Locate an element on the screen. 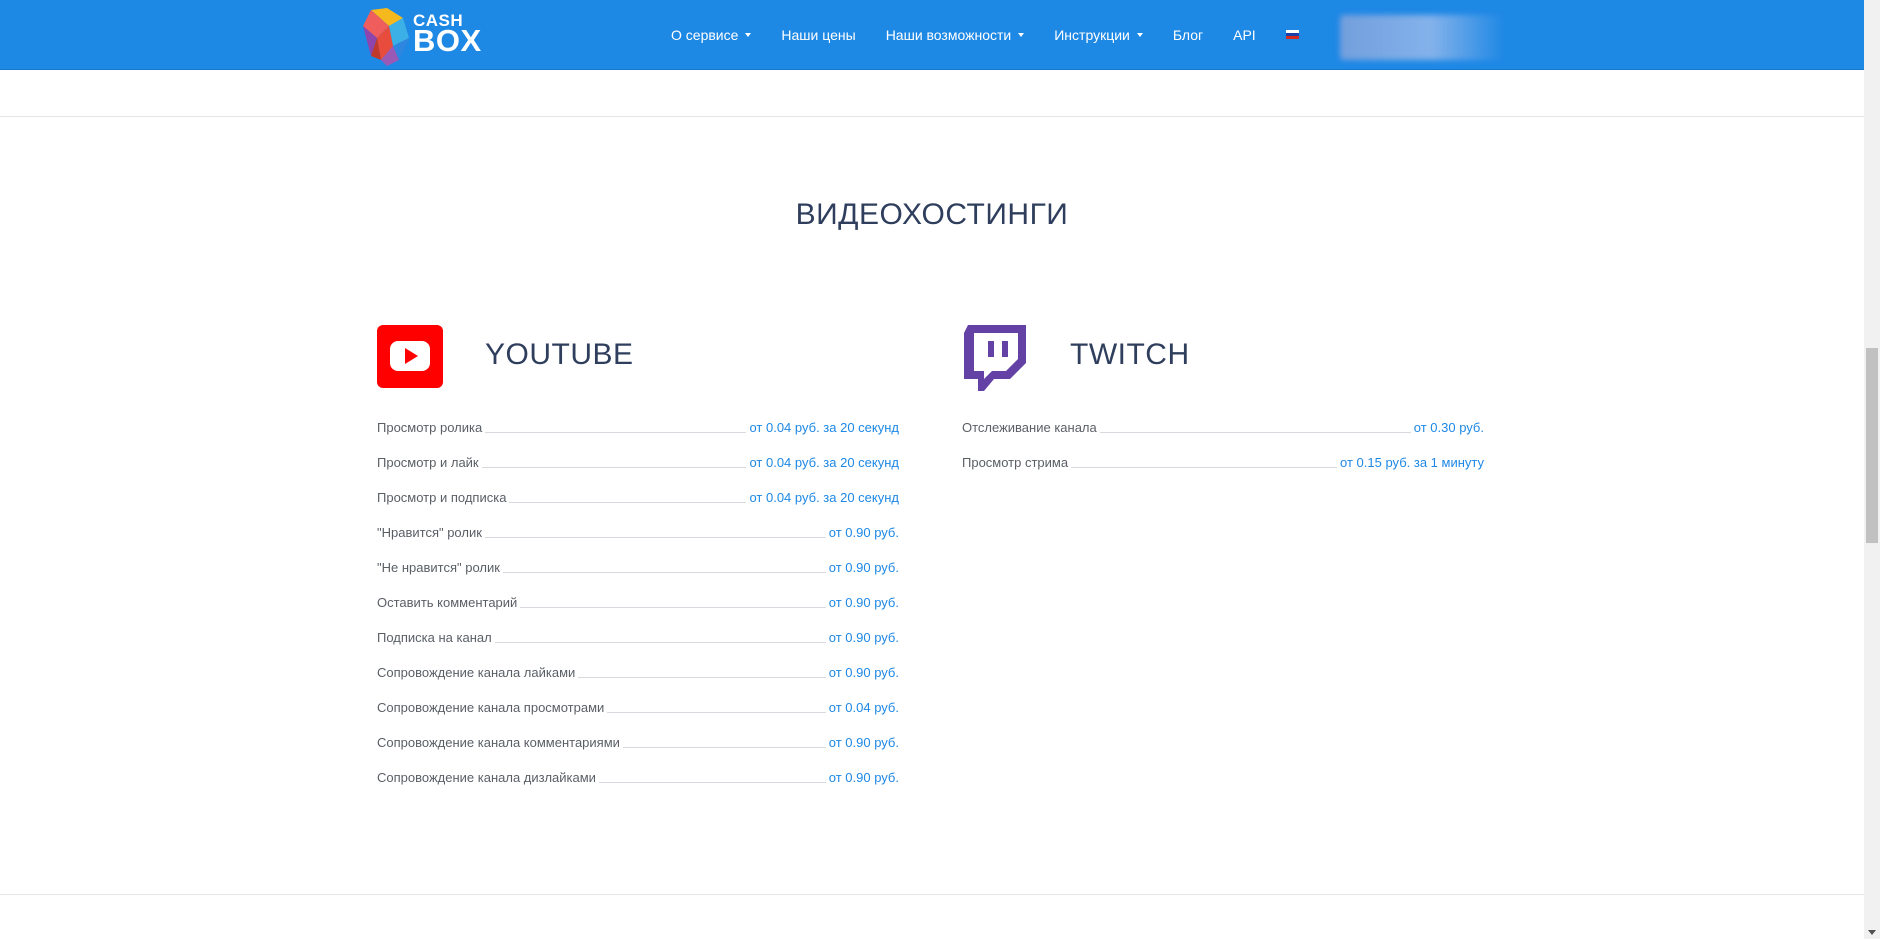 The width and height of the screenshot is (1880, 939). nav-blog-label: Блог is located at coordinates (1188, 34).